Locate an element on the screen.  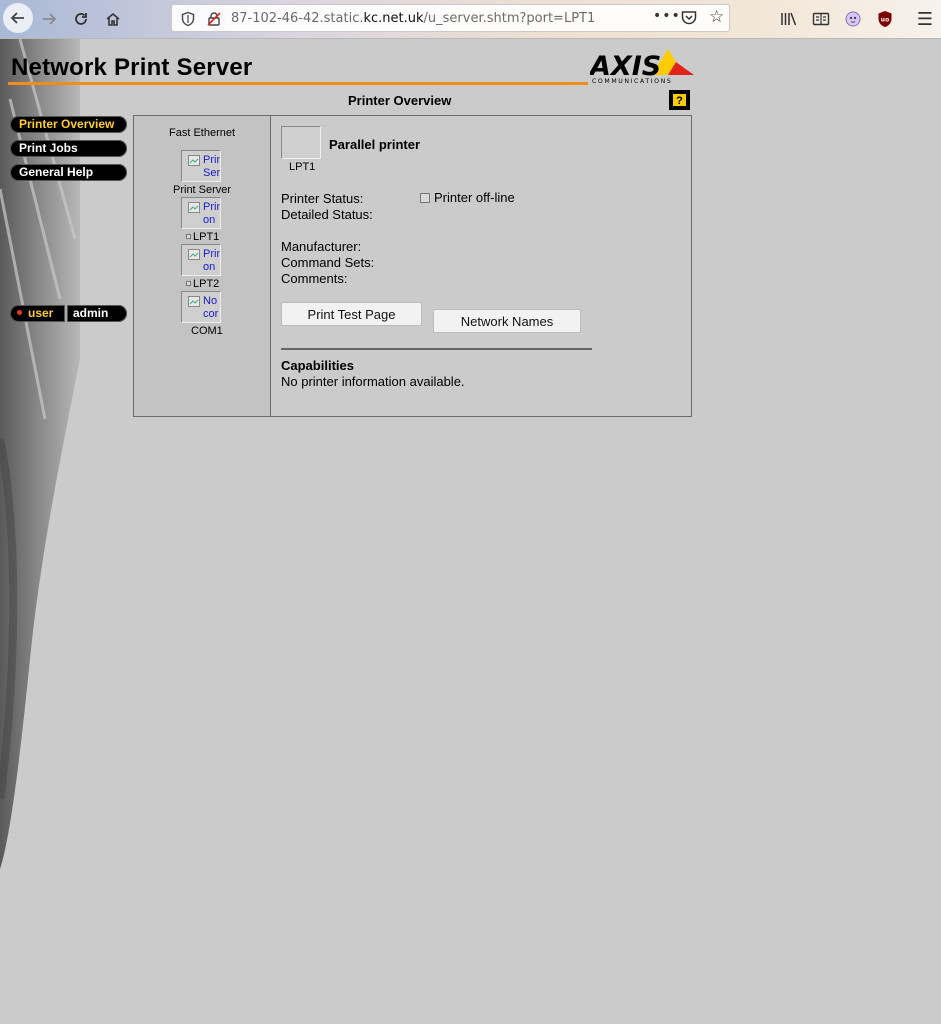
library-icon is located at coordinates (789, 19).